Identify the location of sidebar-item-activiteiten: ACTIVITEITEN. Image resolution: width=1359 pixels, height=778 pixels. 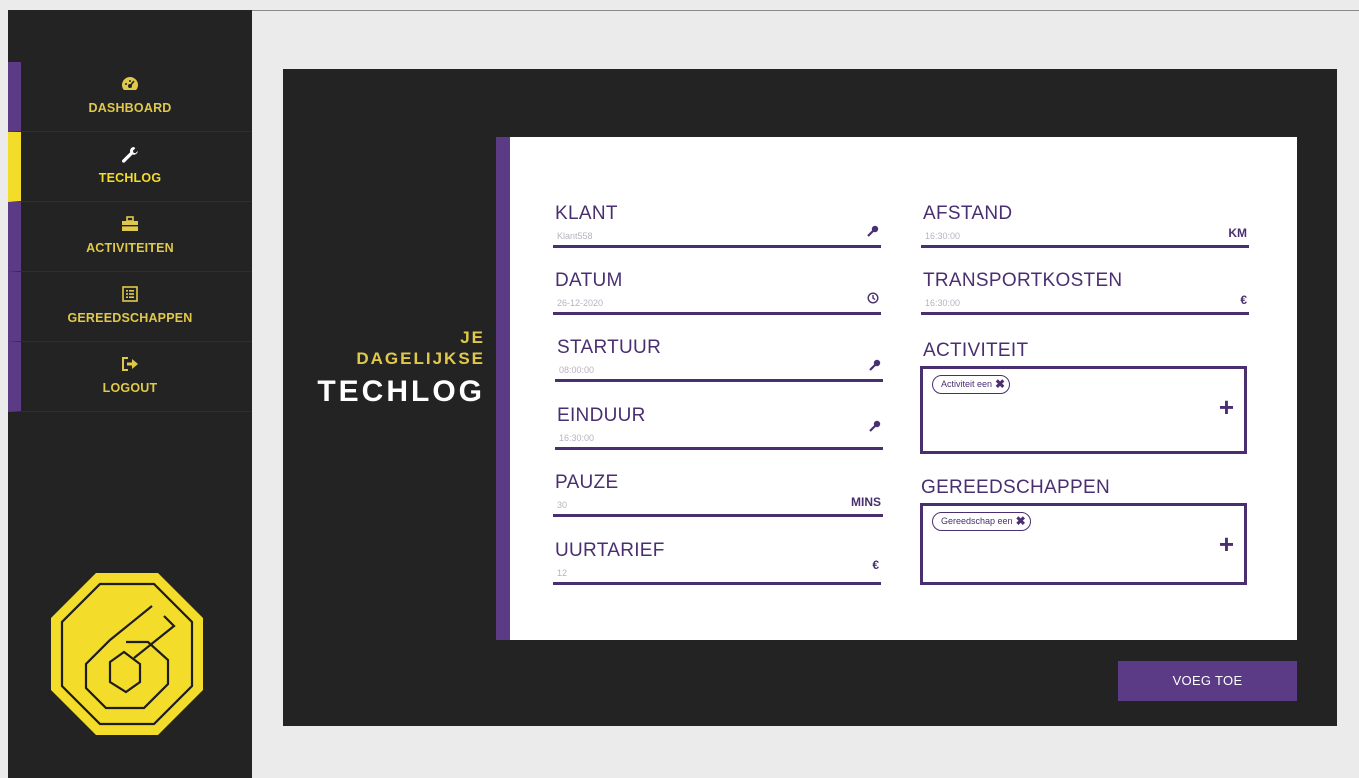
(130, 237).